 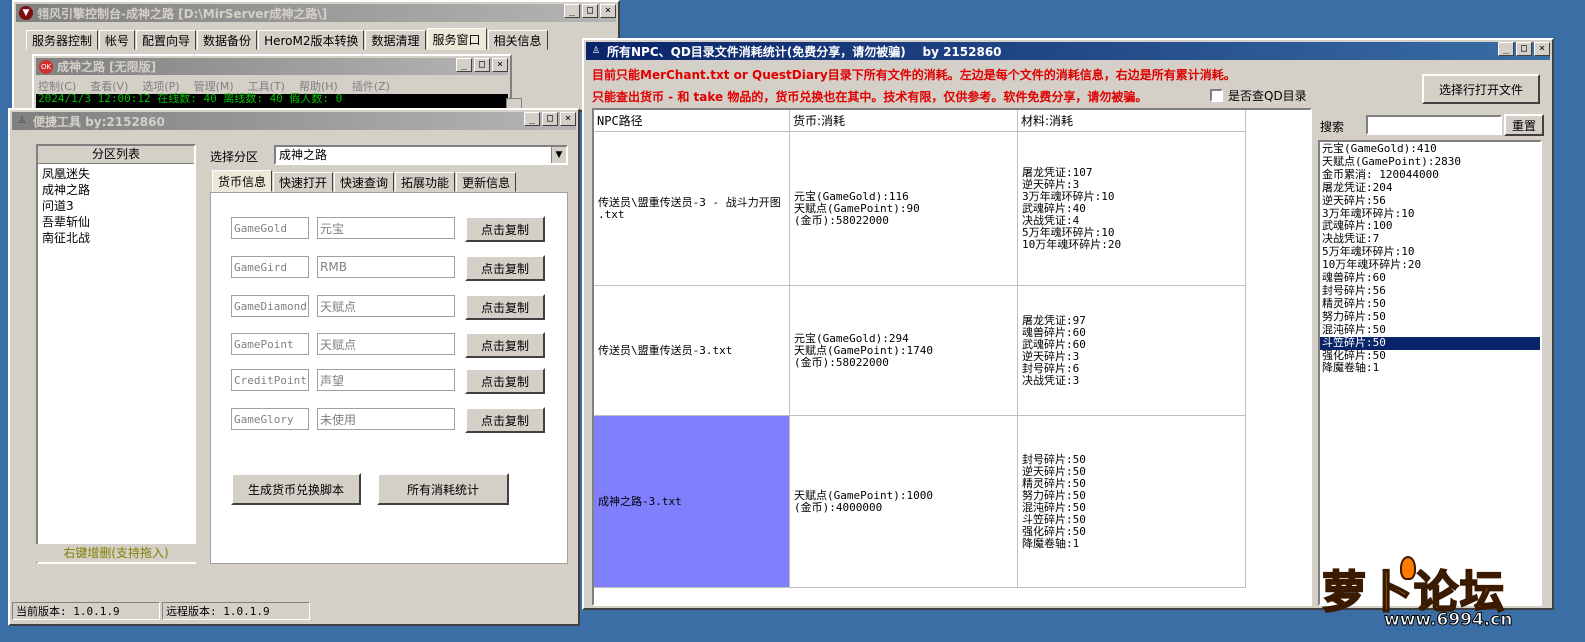 What do you see at coordinates (596, 51) in the screenshot?
I see `user-icon: ♙` at bounding box center [596, 51].